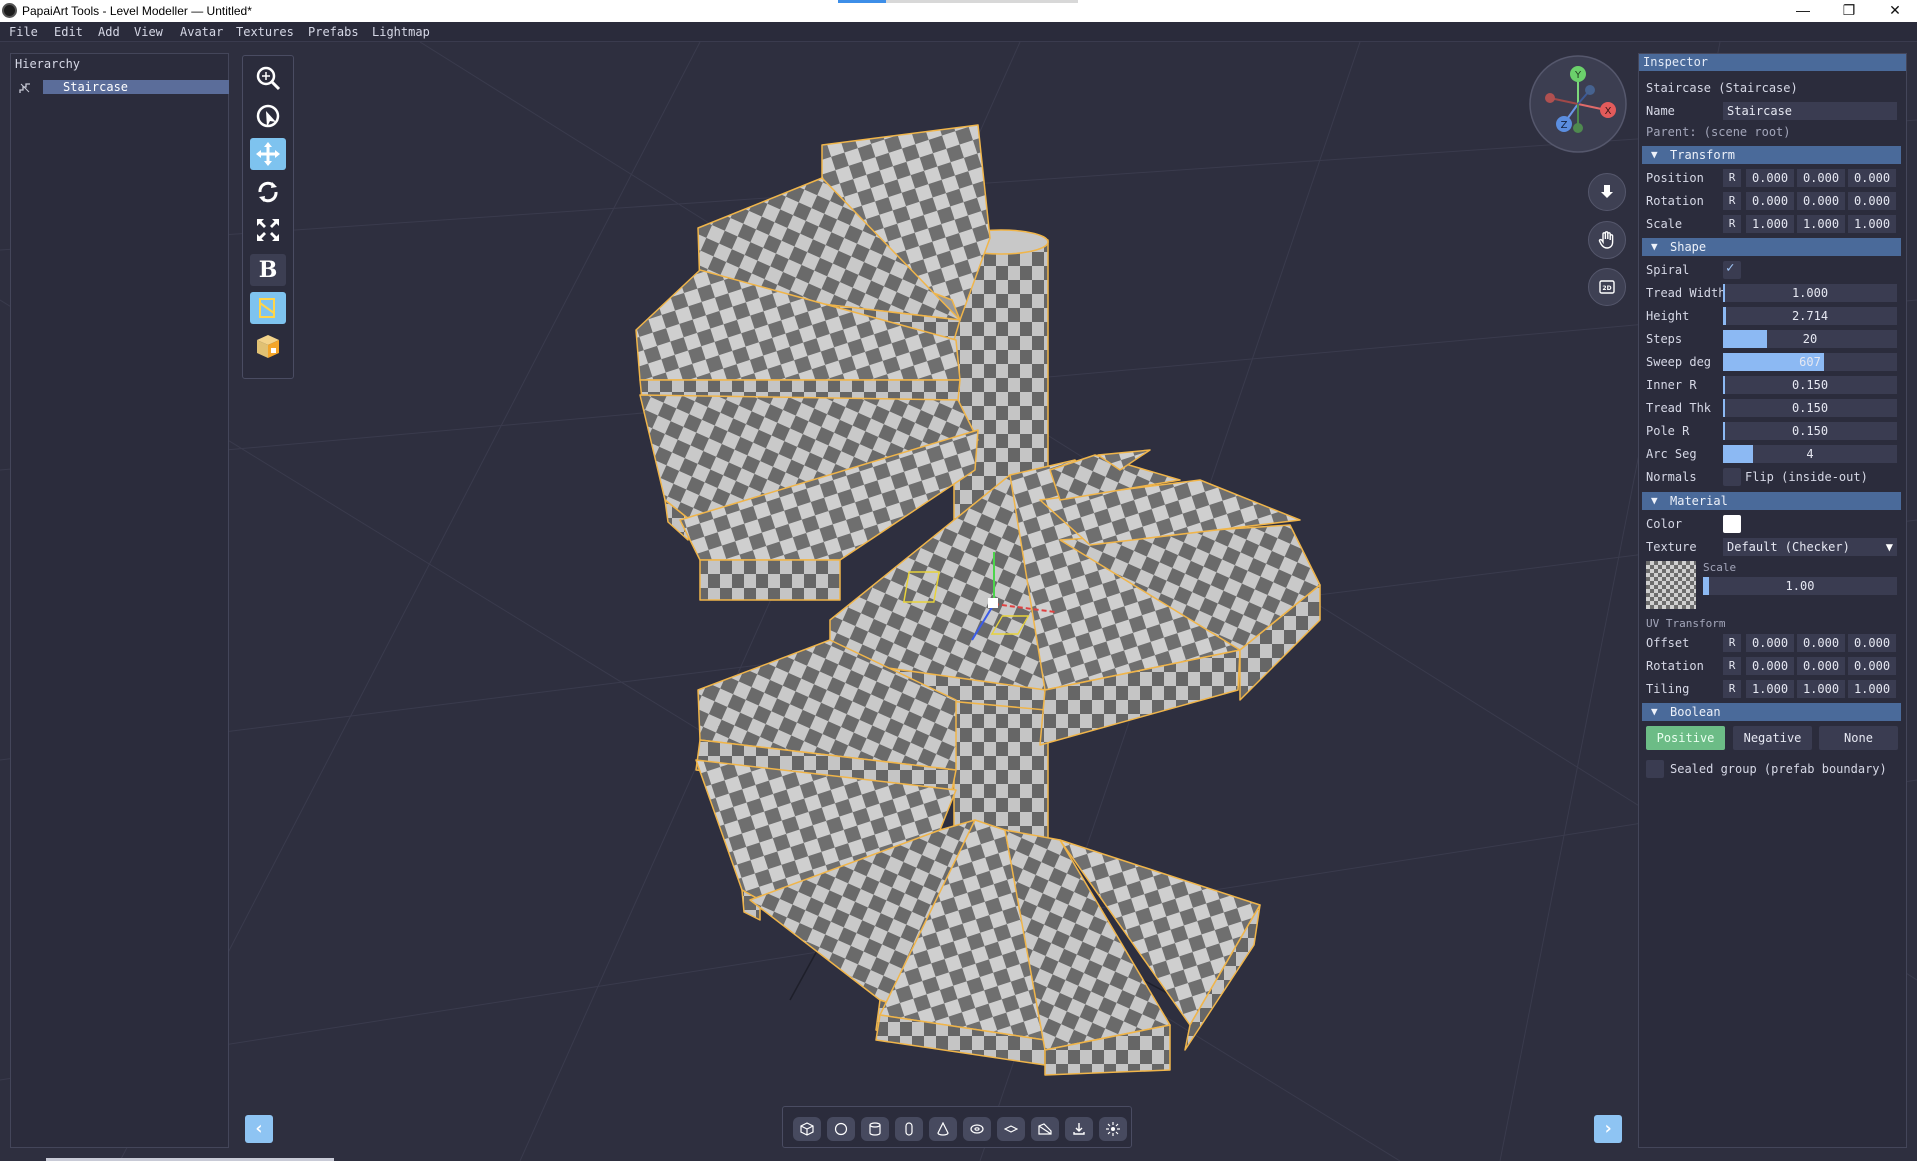  What do you see at coordinates (1668, 270) in the screenshot?
I see `spiral-label: Spiral` at bounding box center [1668, 270].